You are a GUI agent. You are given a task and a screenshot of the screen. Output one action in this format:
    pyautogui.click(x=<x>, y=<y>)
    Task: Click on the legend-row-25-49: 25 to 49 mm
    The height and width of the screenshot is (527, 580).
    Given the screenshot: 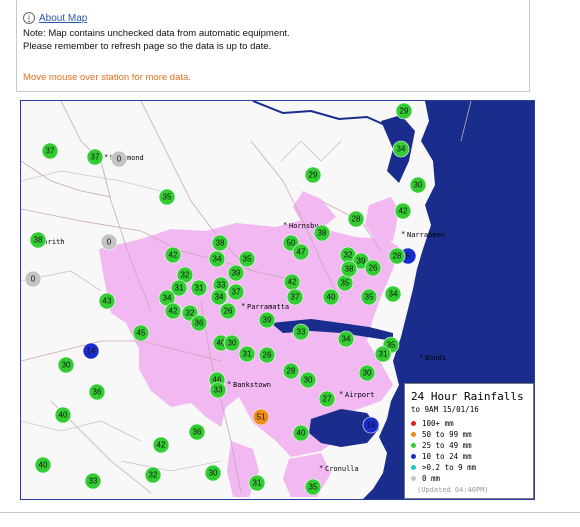 What is the action you would take?
    pyautogui.click(x=472, y=445)
    